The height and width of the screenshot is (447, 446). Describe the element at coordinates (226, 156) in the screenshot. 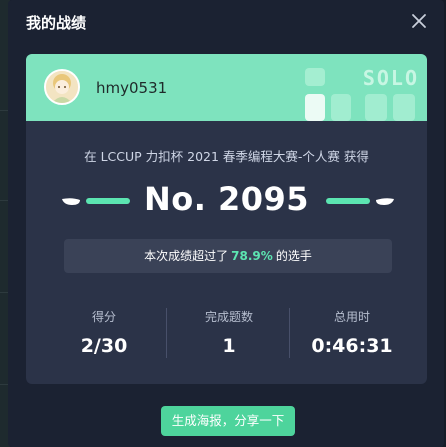

I see `achievement-text: 在 LCCUP 力扣杯 2021 春季编程大赛-个人赛 获得` at that location.